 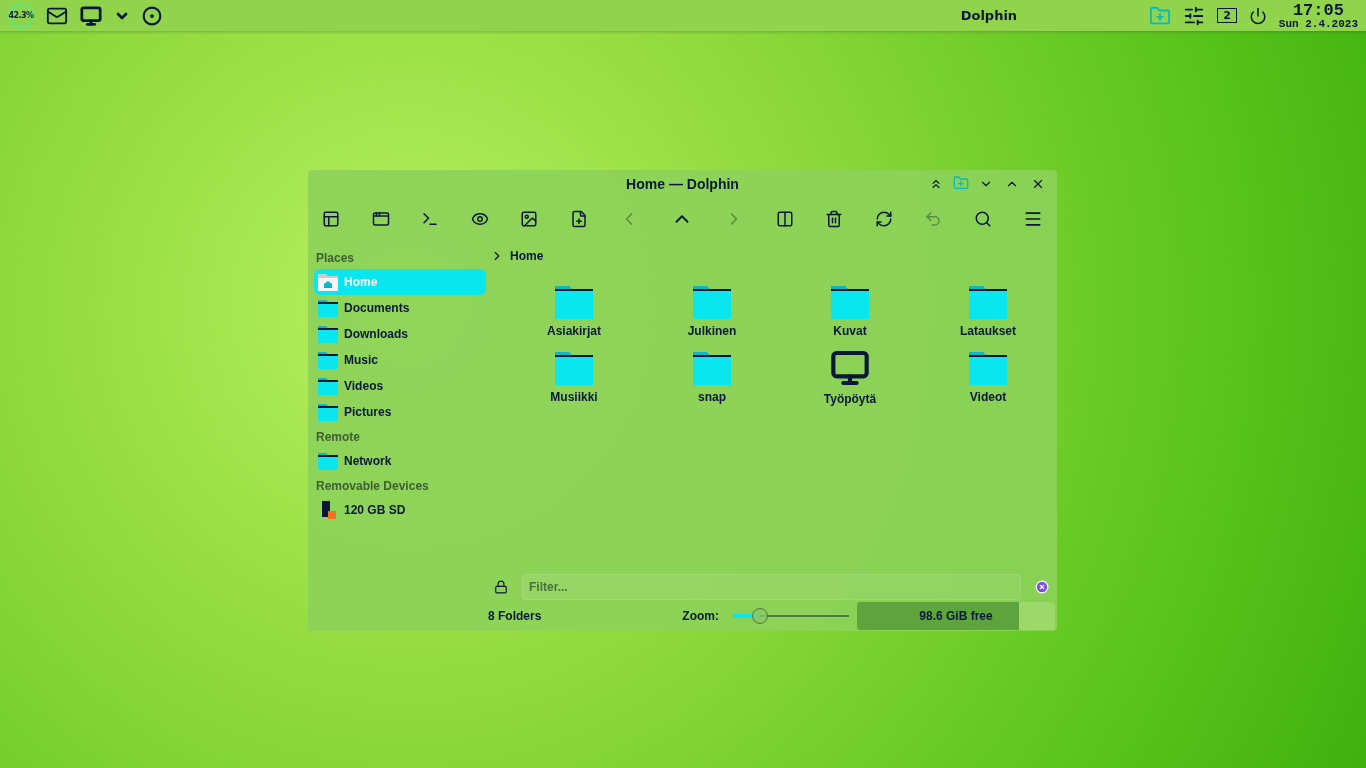 What do you see at coordinates (377, 308) in the screenshot?
I see `item-label: Documents` at bounding box center [377, 308].